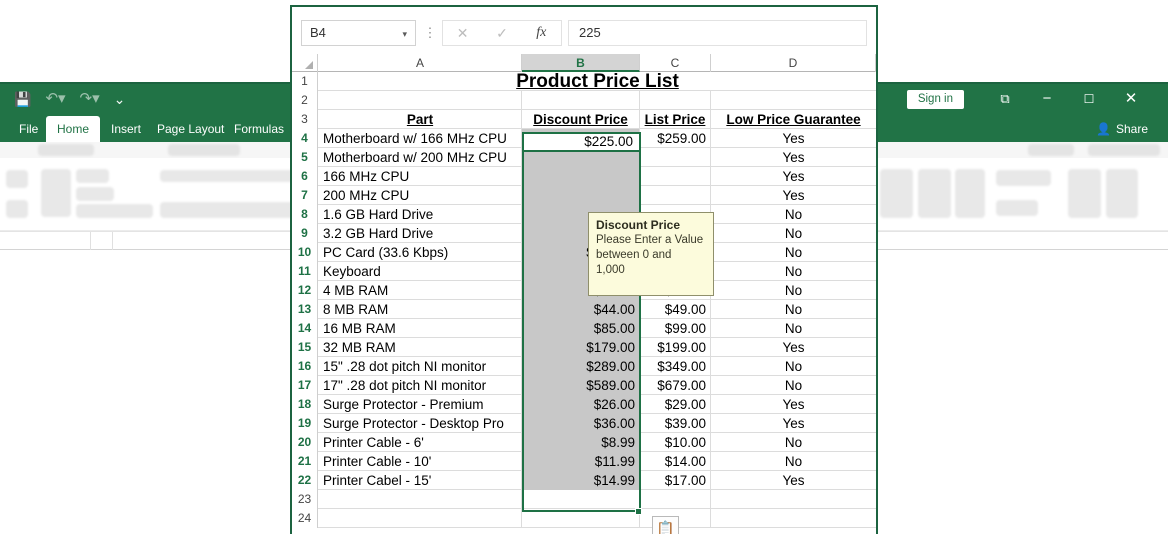 The width and height of the screenshot is (1168, 534). What do you see at coordinates (793, 119) in the screenshot?
I see `column-label-low-price-guarantee: Low Price Guarantee` at bounding box center [793, 119].